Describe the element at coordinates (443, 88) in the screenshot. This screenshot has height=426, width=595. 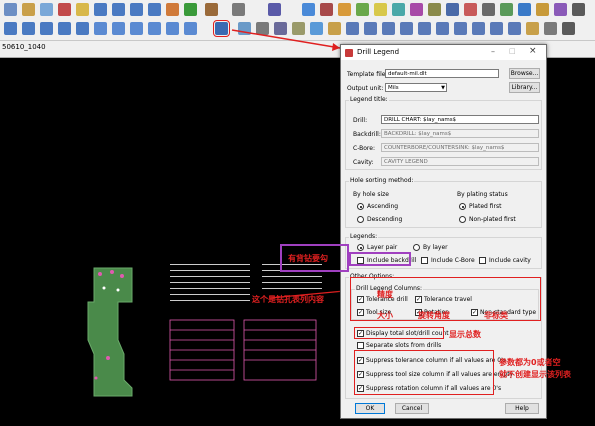
I see `chevron-down-icon: ▼` at that location.